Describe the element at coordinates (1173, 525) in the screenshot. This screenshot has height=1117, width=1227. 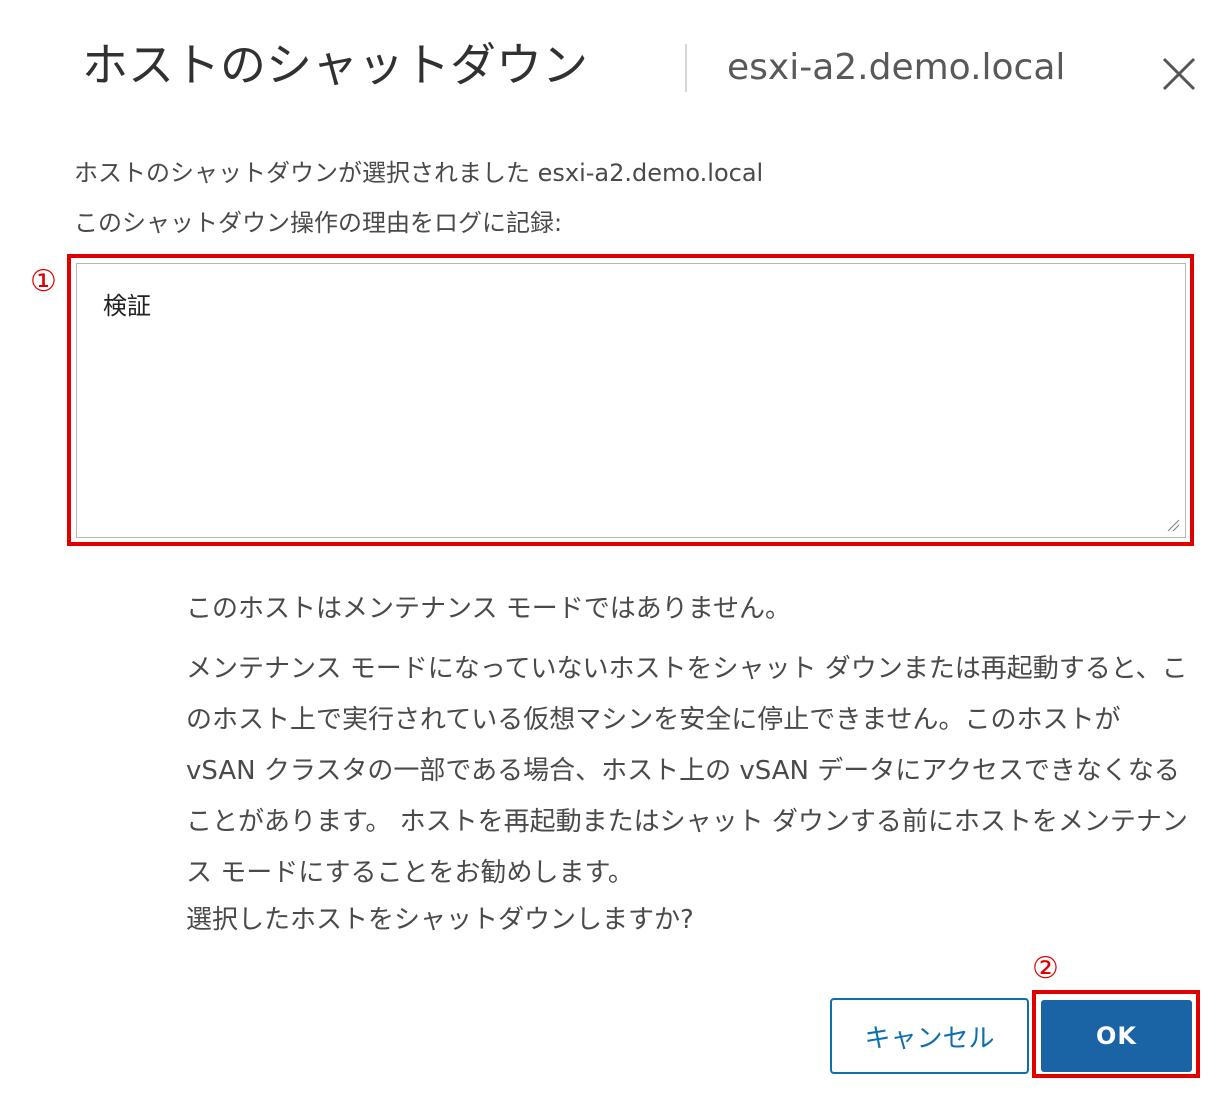
I see `resize-grip-icon` at that location.